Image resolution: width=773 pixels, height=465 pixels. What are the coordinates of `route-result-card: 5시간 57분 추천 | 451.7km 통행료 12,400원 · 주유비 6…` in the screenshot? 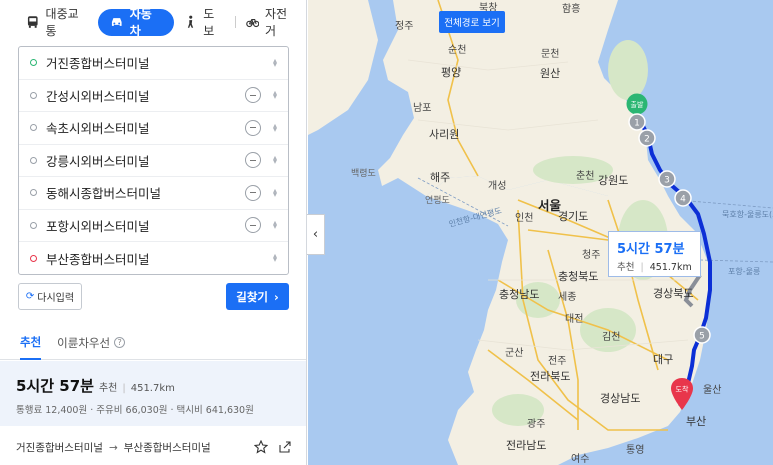 It's located at (153, 393).